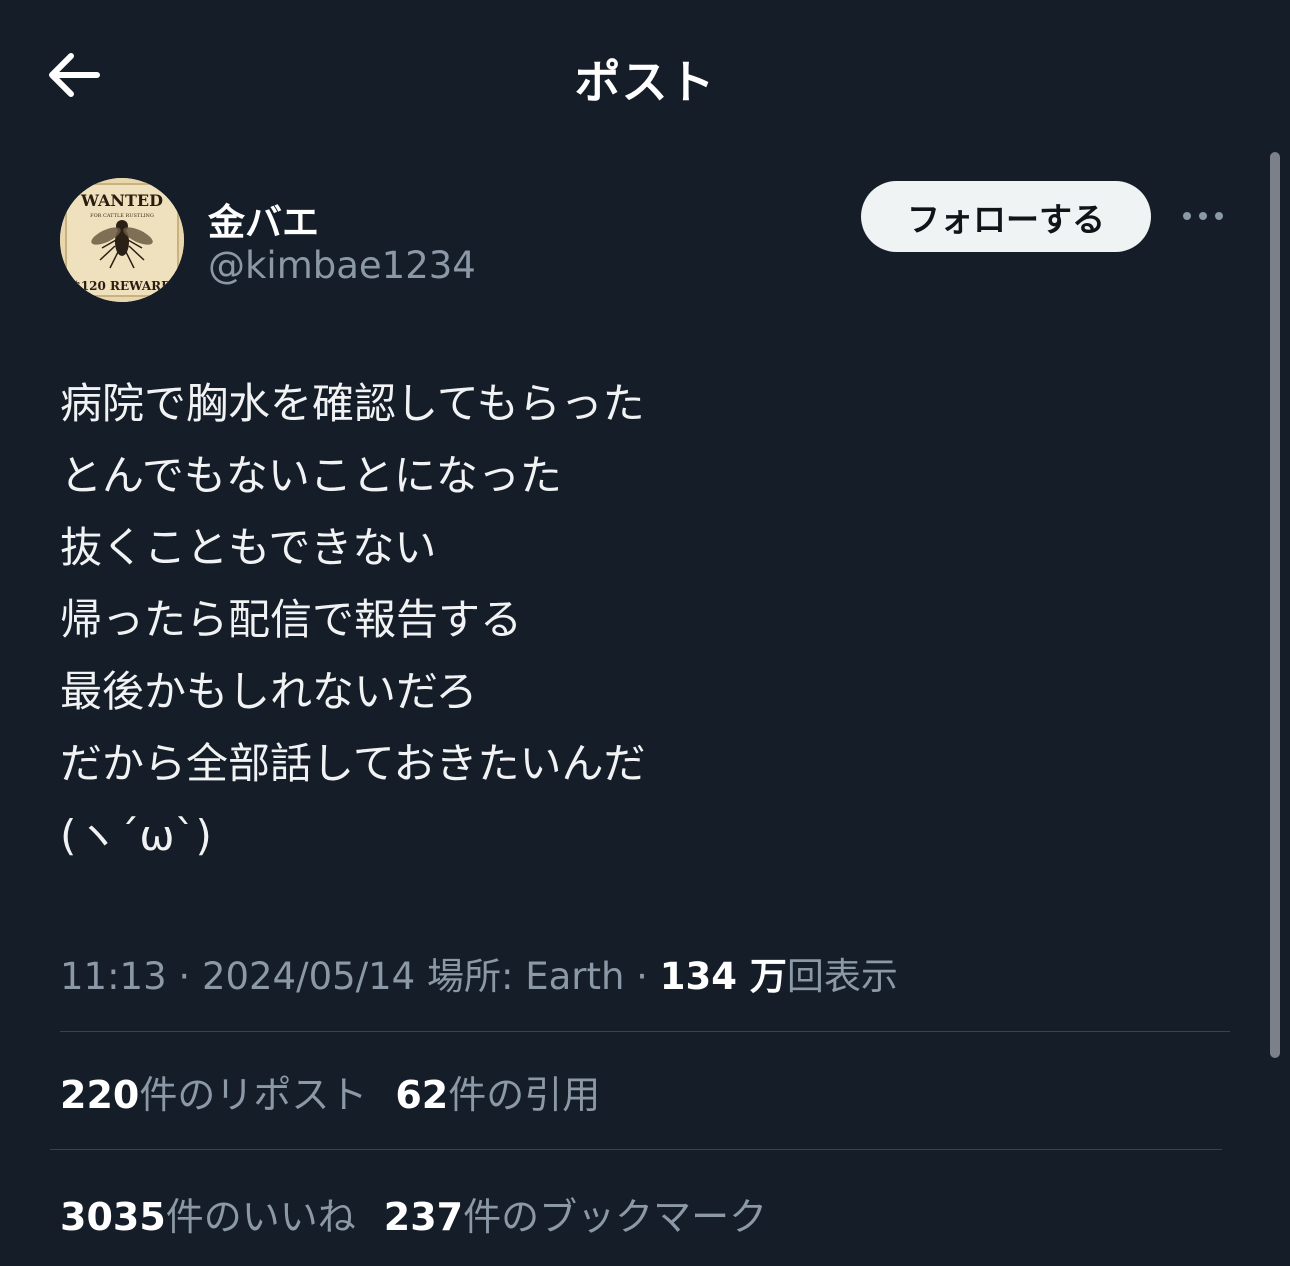 The image size is (1290, 1266). What do you see at coordinates (422, 1095) in the screenshot?
I see `quotes-count: 62` at bounding box center [422, 1095].